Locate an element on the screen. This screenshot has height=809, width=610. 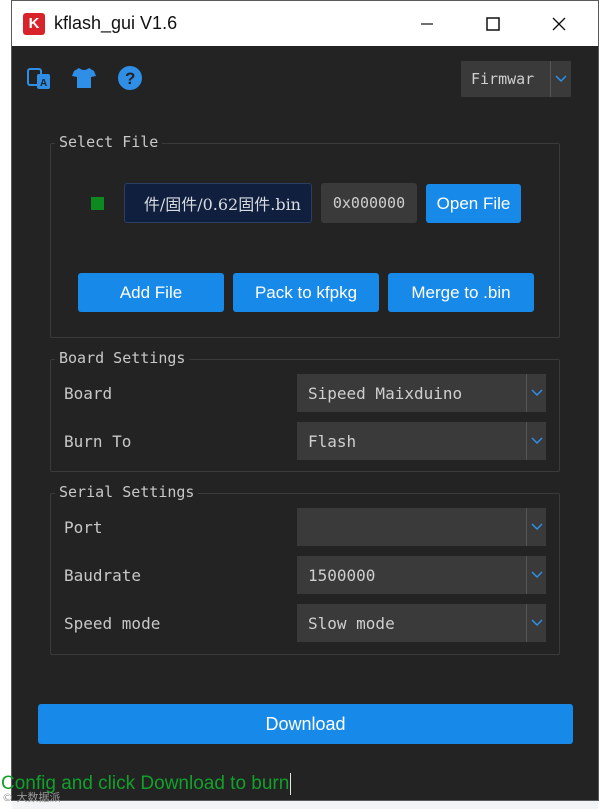
app-logo-icon: K is located at coordinates (34, 23).